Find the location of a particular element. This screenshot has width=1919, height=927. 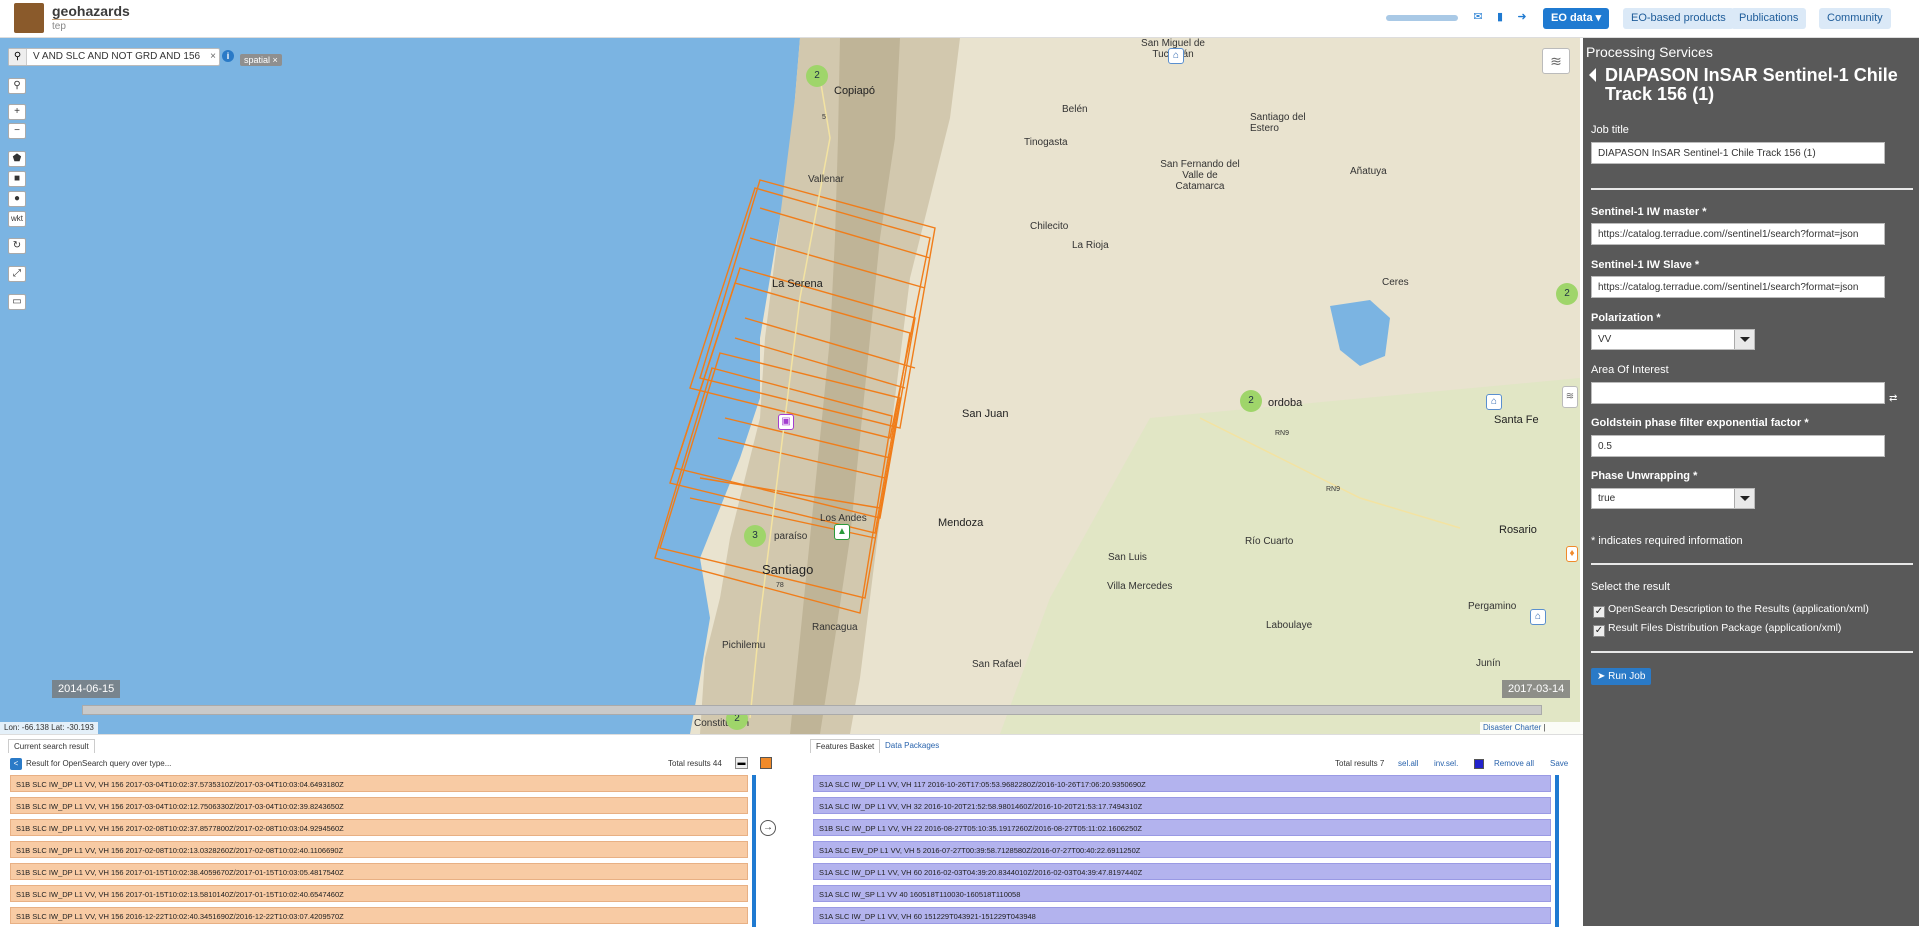

map-label: Belén is located at coordinates (1075, 109).